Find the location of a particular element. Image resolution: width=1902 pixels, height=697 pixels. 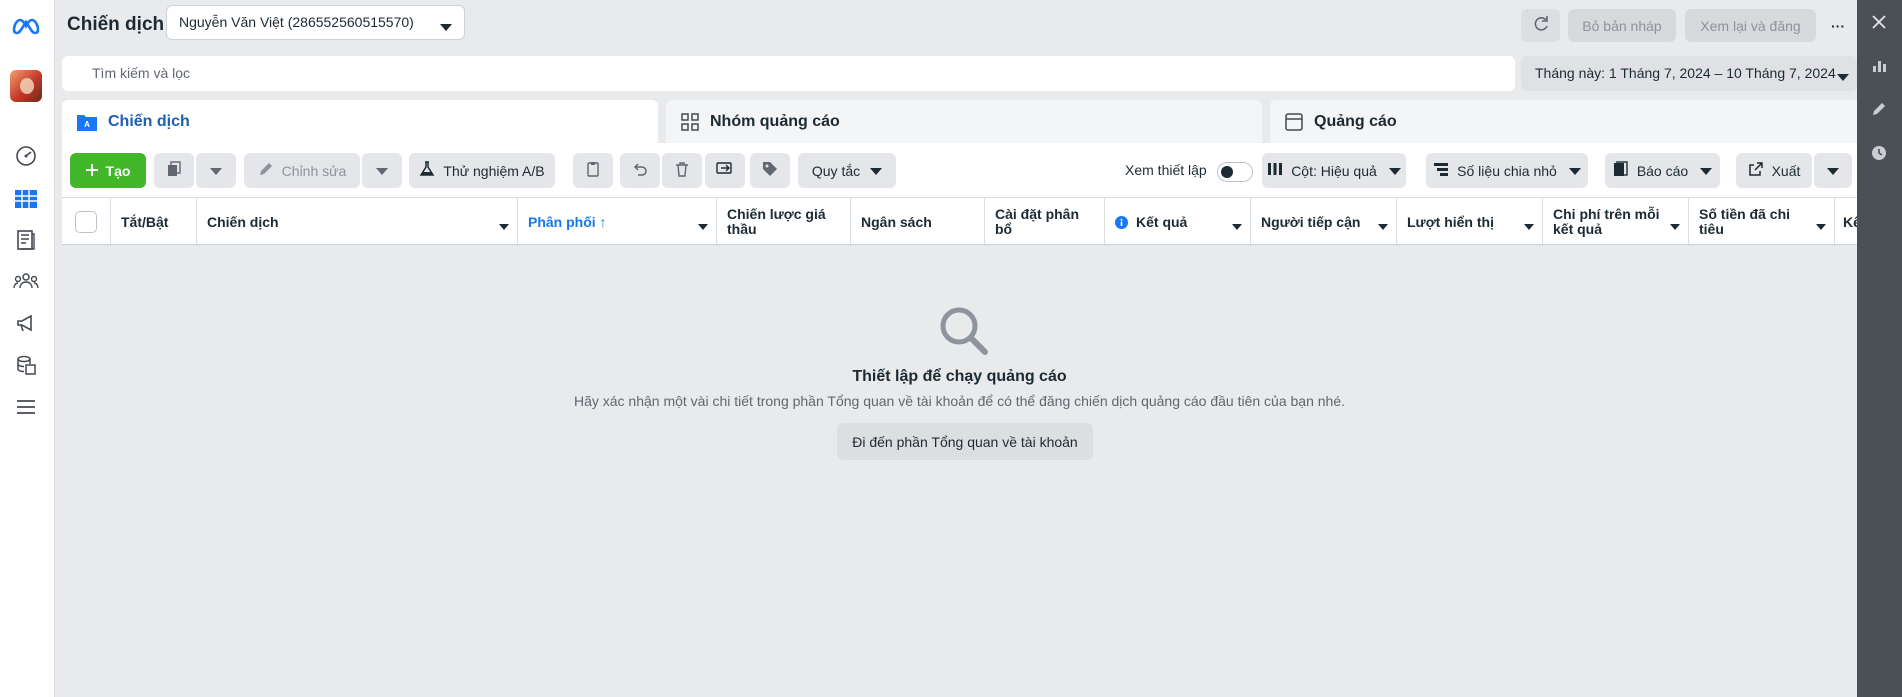

column-header-campaign: Chiến dịch is located at coordinates (357, 222).